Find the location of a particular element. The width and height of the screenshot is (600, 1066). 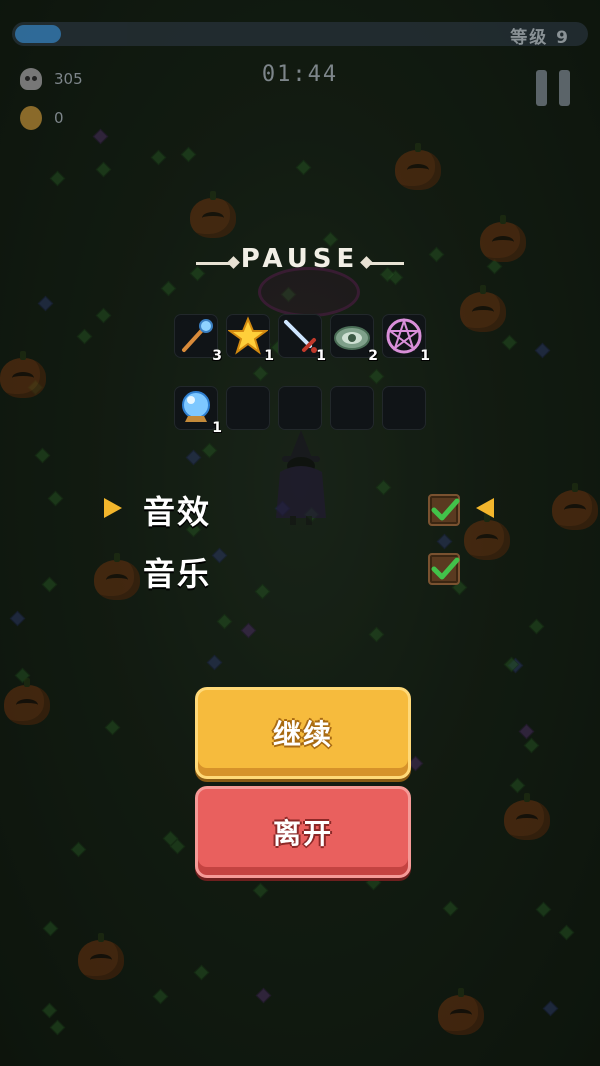

game-timer: 01:44 is located at coordinates (300, 74).